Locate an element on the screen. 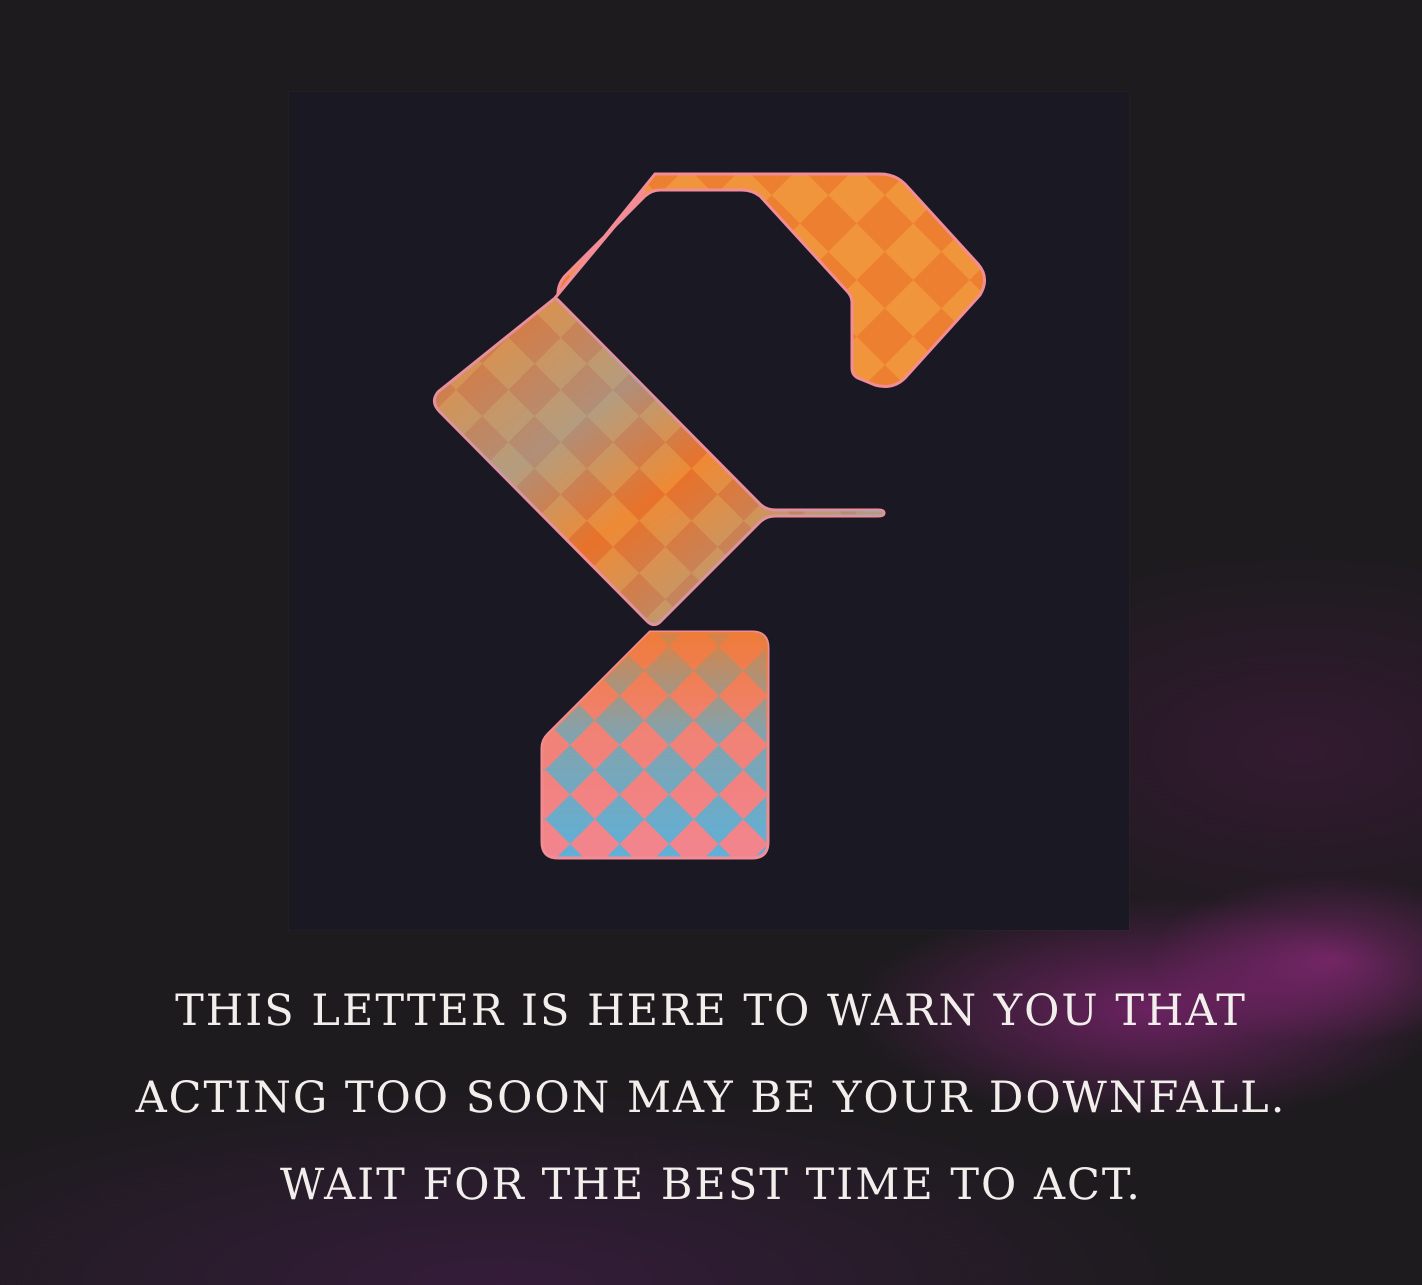  caption-line-2: ACTING TOO SOON MAY BE YOUR DOWNFALL. is located at coordinates (711, 1098).